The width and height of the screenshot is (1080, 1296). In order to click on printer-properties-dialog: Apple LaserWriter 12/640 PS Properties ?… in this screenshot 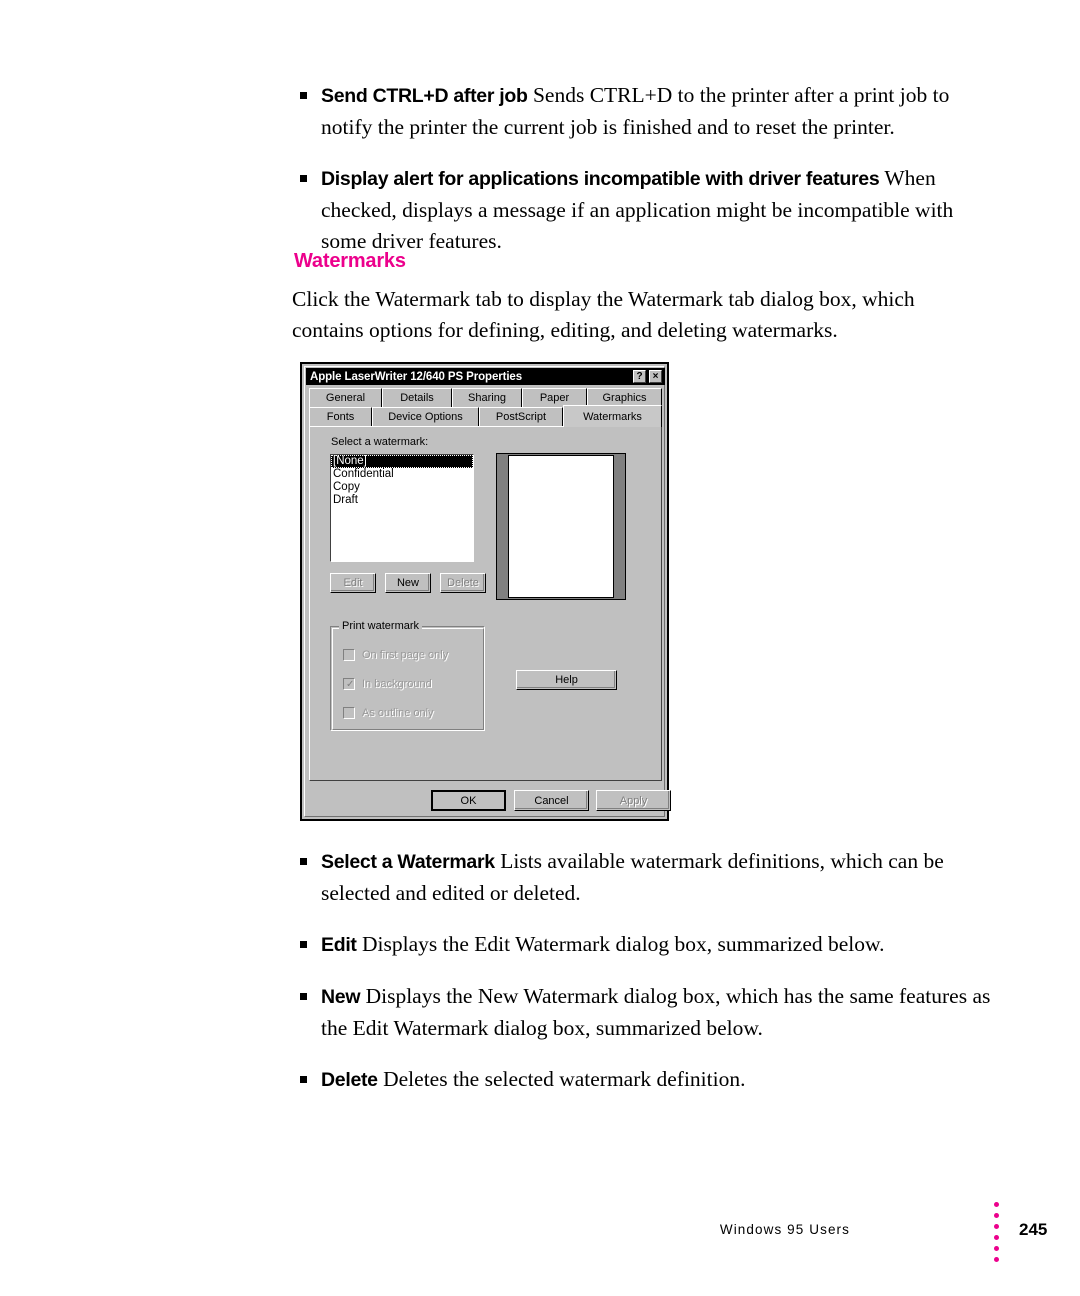, I will do `click(486, 591)`.